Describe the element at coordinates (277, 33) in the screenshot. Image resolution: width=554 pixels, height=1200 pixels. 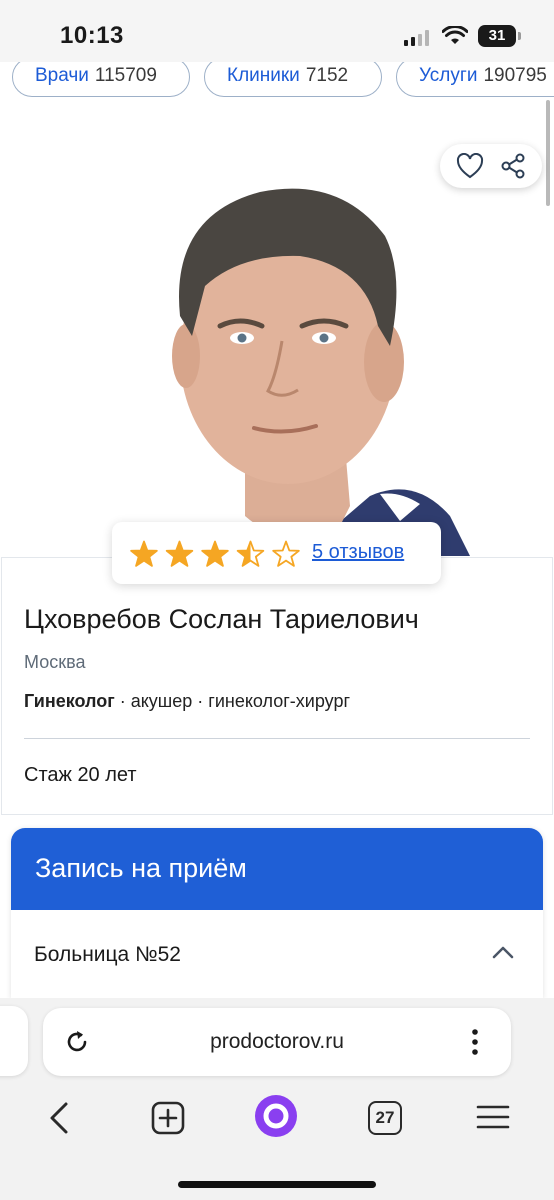
I see `status-bar: 10:13 31` at that location.